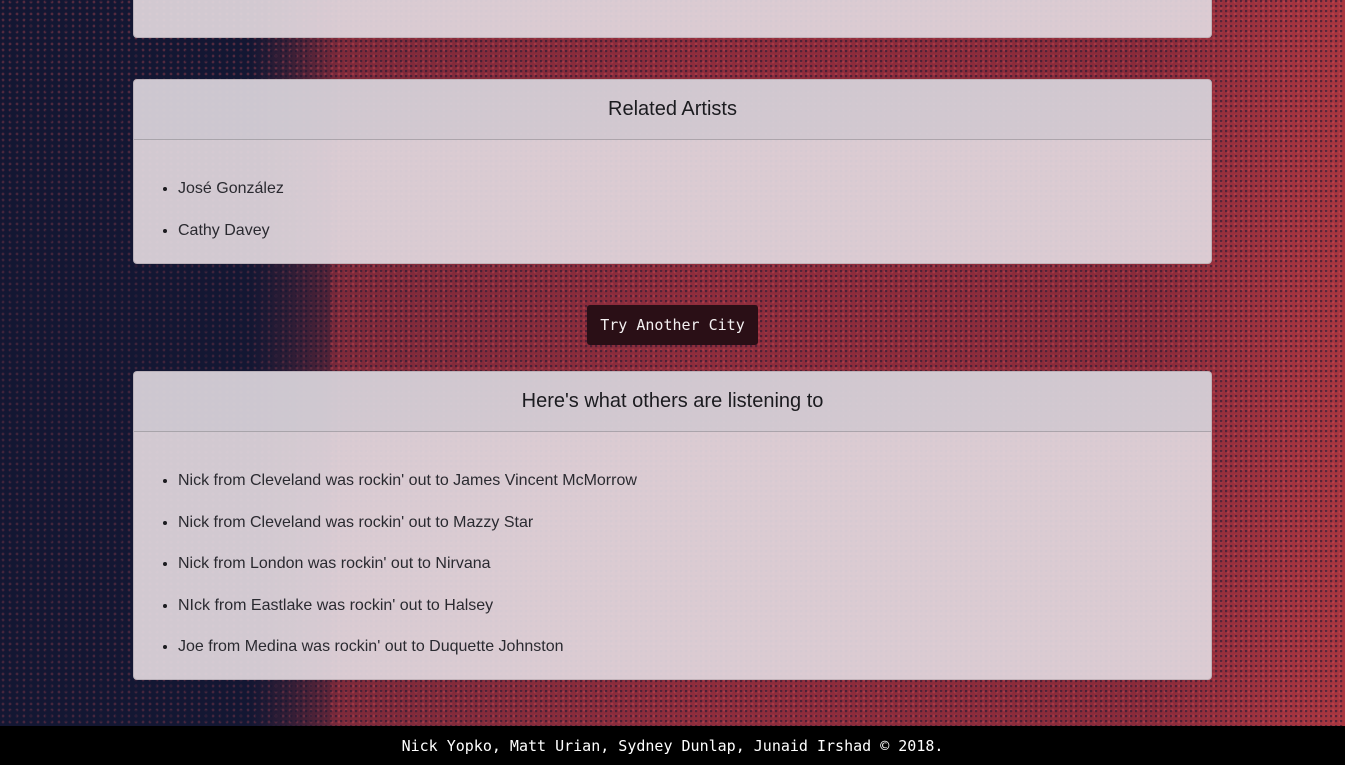 The height and width of the screenshot is (765, 1345). I want to click on others-listening-title: Here's what others are listening to, so click(672, 402).